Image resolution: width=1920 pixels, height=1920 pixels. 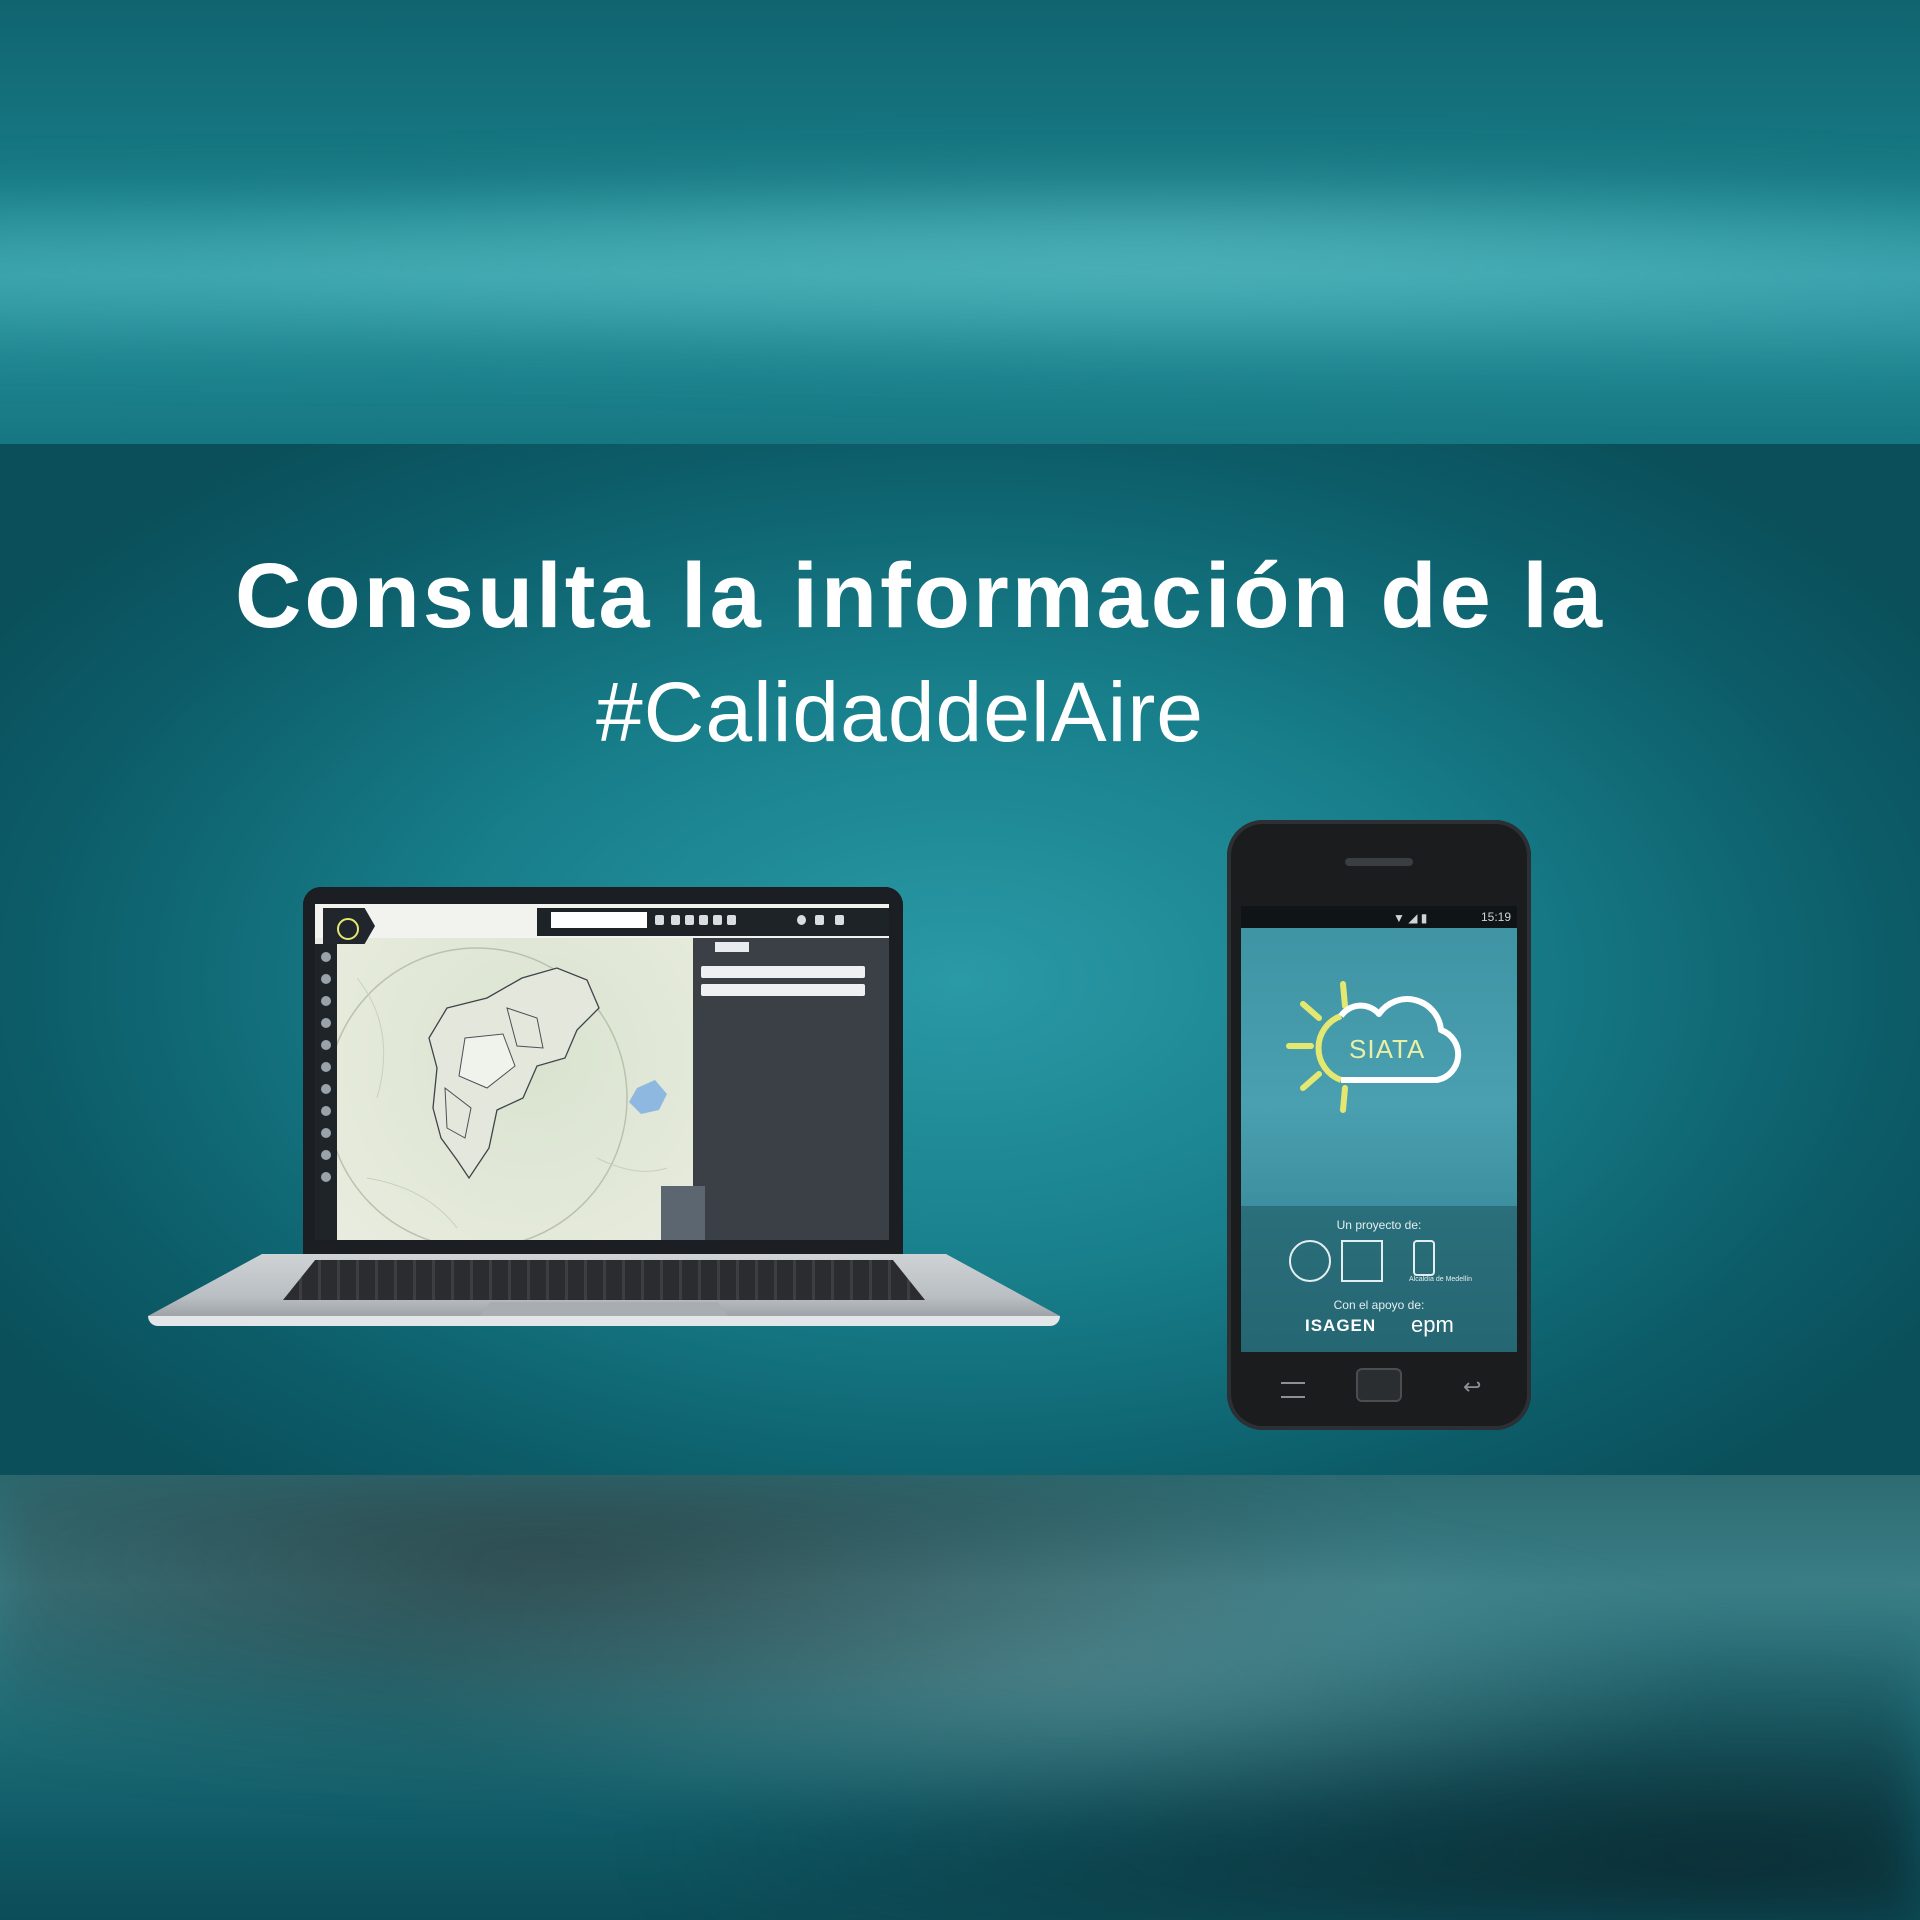 I want to click on laptop-screen, so click(x=602, y=1072).